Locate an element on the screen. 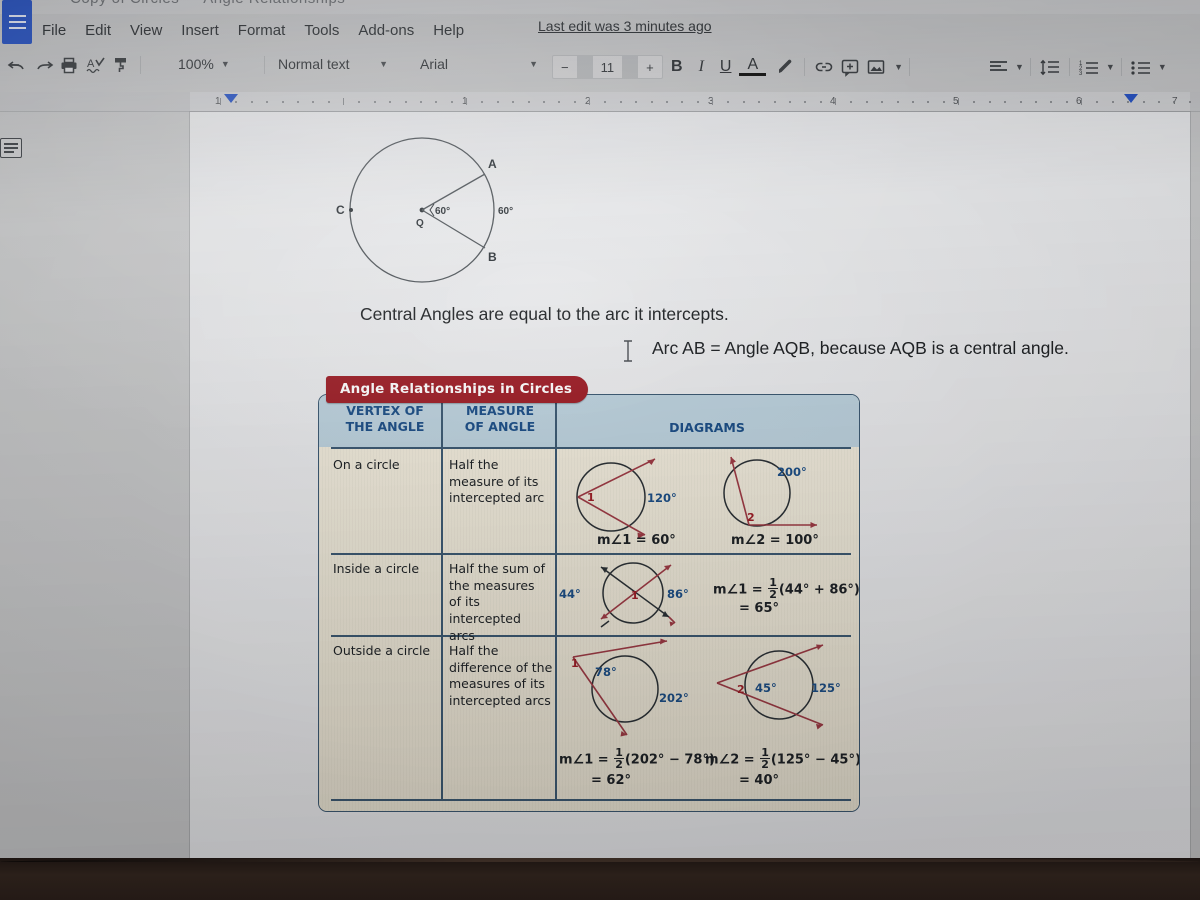 The width and height of the screenshot is (1200, 900). menu-item-file: File is located at coordinates (54, 30).